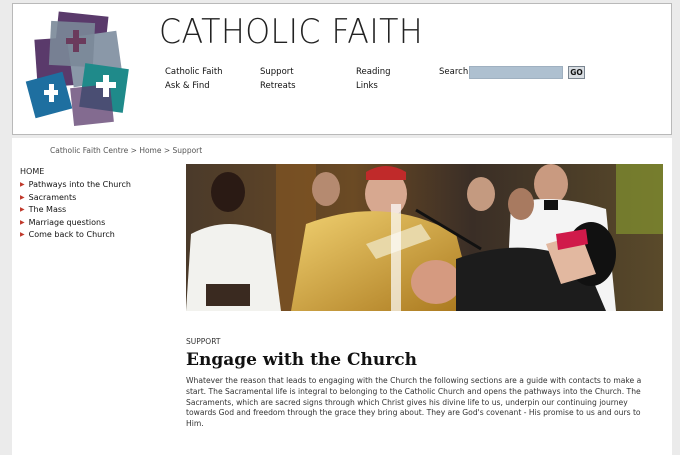 This screenshot has width=680, height=455. I want to click on catholic-faith-logo, so click(85, 70).